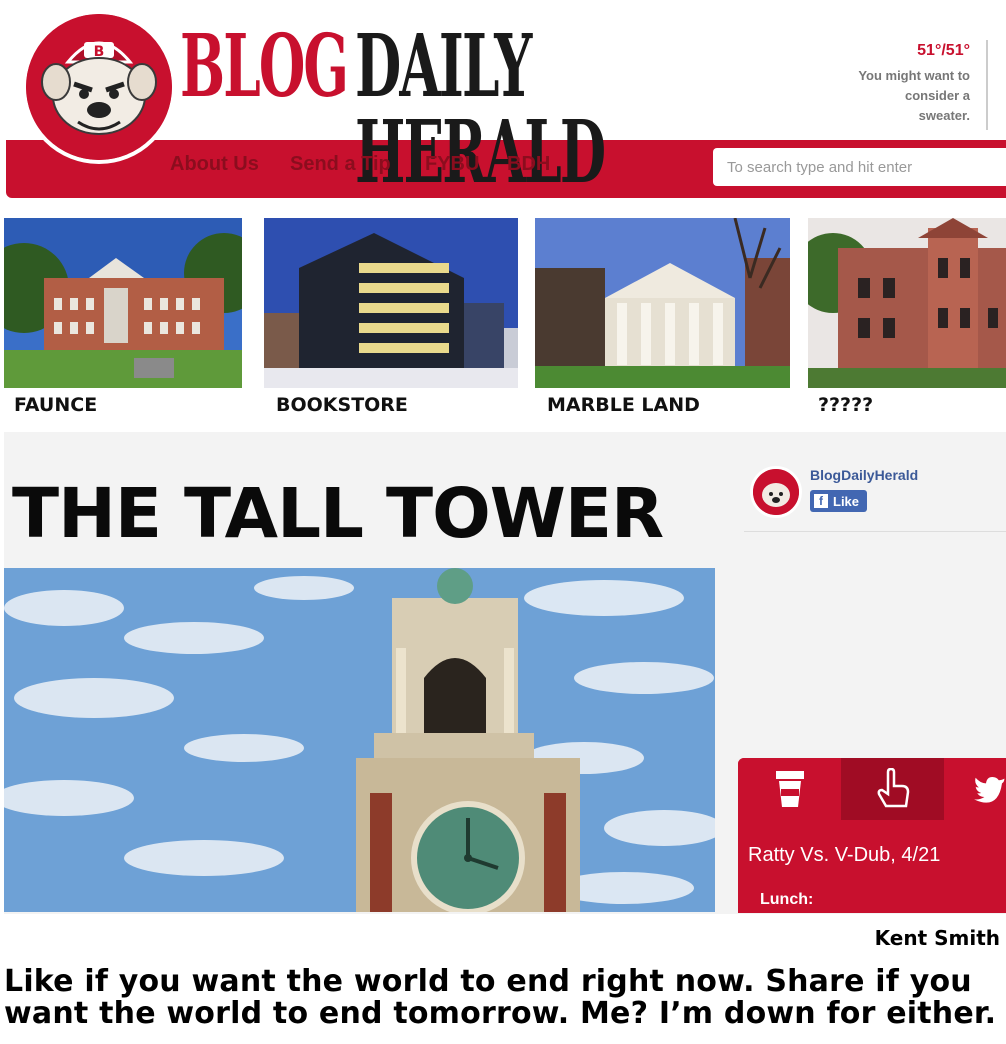 Image resolution: width=1006 pixels, height=1044 pixels. What do you see at coordinates (943, 50) in the screenshot?
I see `weather-temperature: 51°/51°` at bounding box center [943, 50].